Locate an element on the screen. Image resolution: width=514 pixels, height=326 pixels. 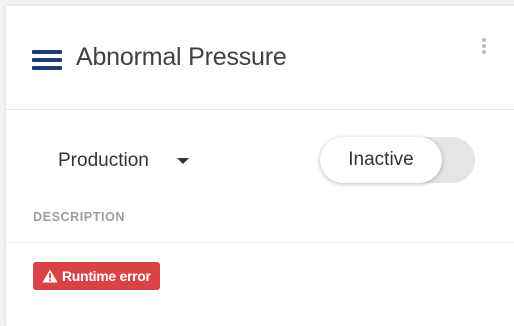
environment-label: Production is located at coordinates (103, 160).